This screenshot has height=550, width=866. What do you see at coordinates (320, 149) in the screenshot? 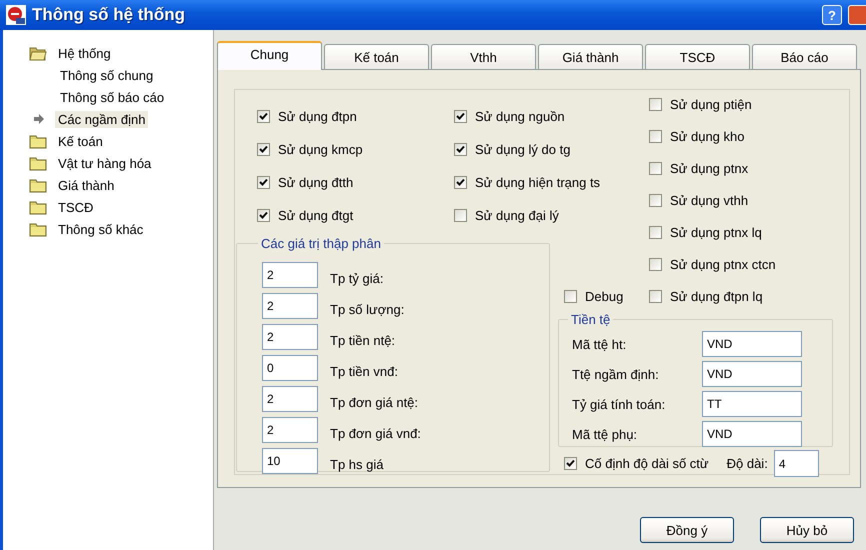
I see `checkbox-label: Sử dụng kmcp` at bounding box center [320, 149].